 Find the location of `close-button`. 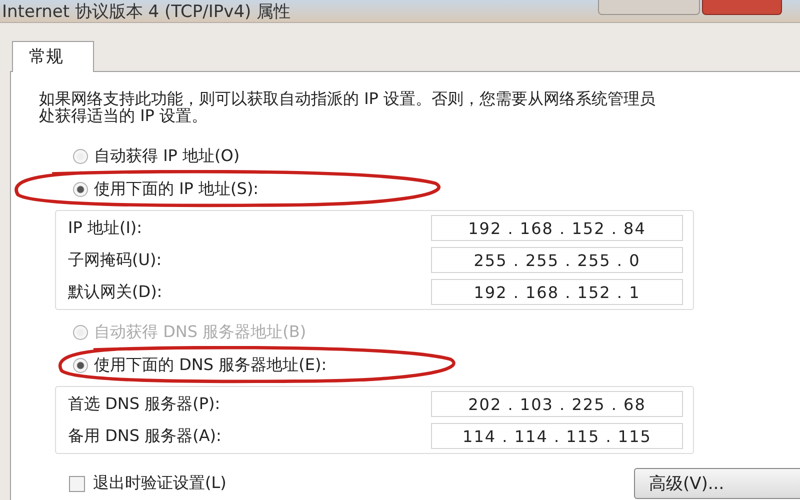

close-button is located at coordinates (742, 7).